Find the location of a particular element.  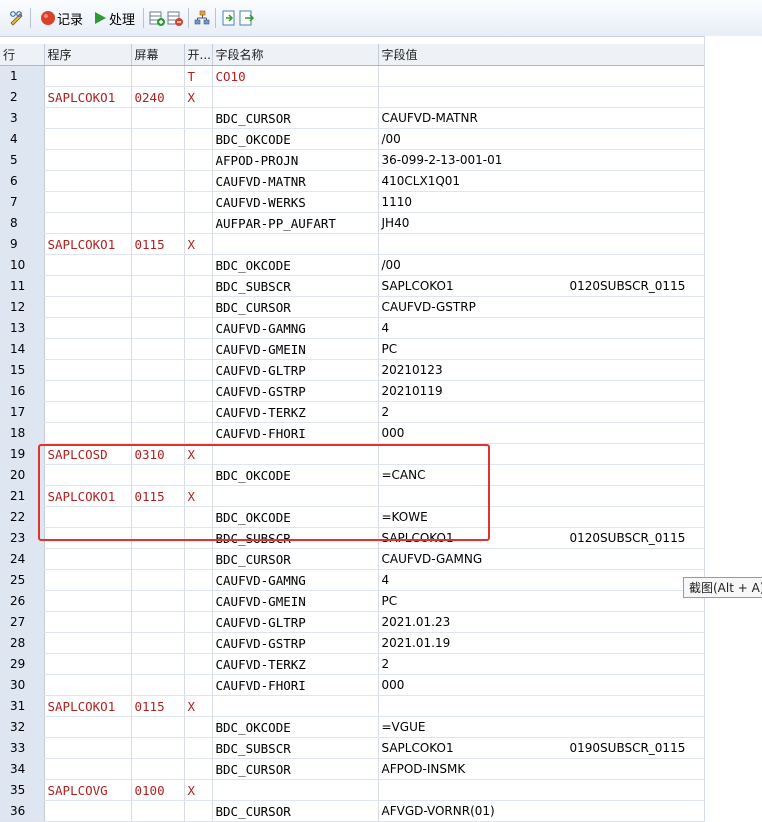

column-header-field-value: 字段值 is located at coordinates (541, 55).